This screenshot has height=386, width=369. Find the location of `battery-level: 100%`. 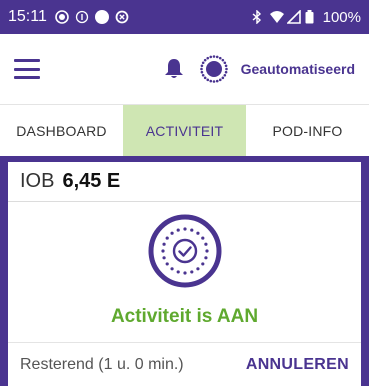

battery-level: 100% is located at coordinates (341, 17).